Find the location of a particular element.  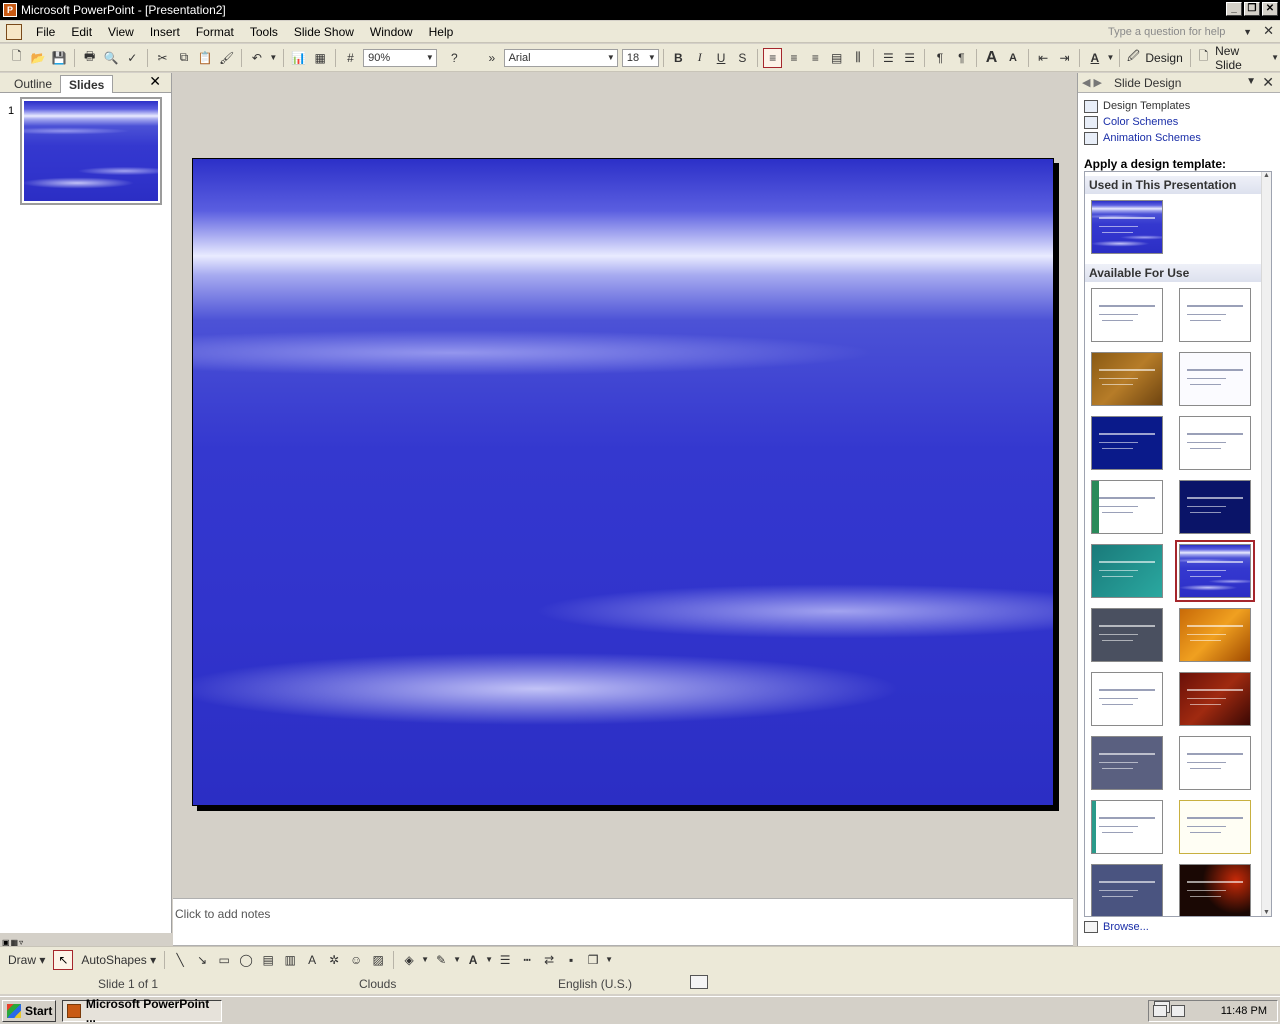

italic-icon: I is located at coordinates (699, 58).